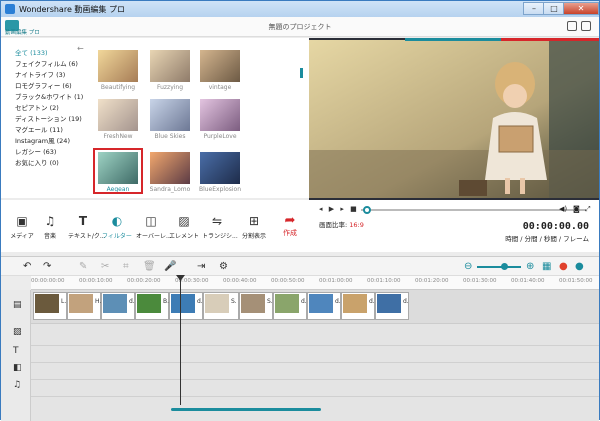  I want to click on redo-icon: ↷, so click(47, 266).